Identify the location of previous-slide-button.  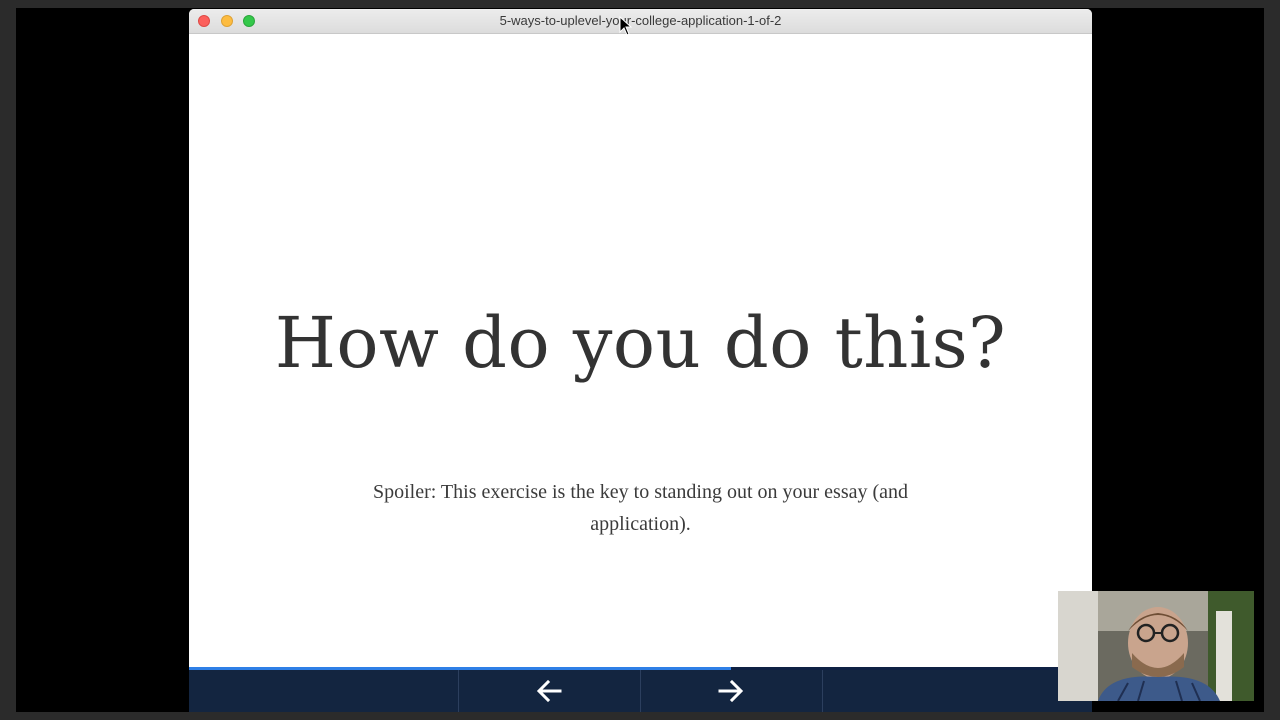
(549, 691).